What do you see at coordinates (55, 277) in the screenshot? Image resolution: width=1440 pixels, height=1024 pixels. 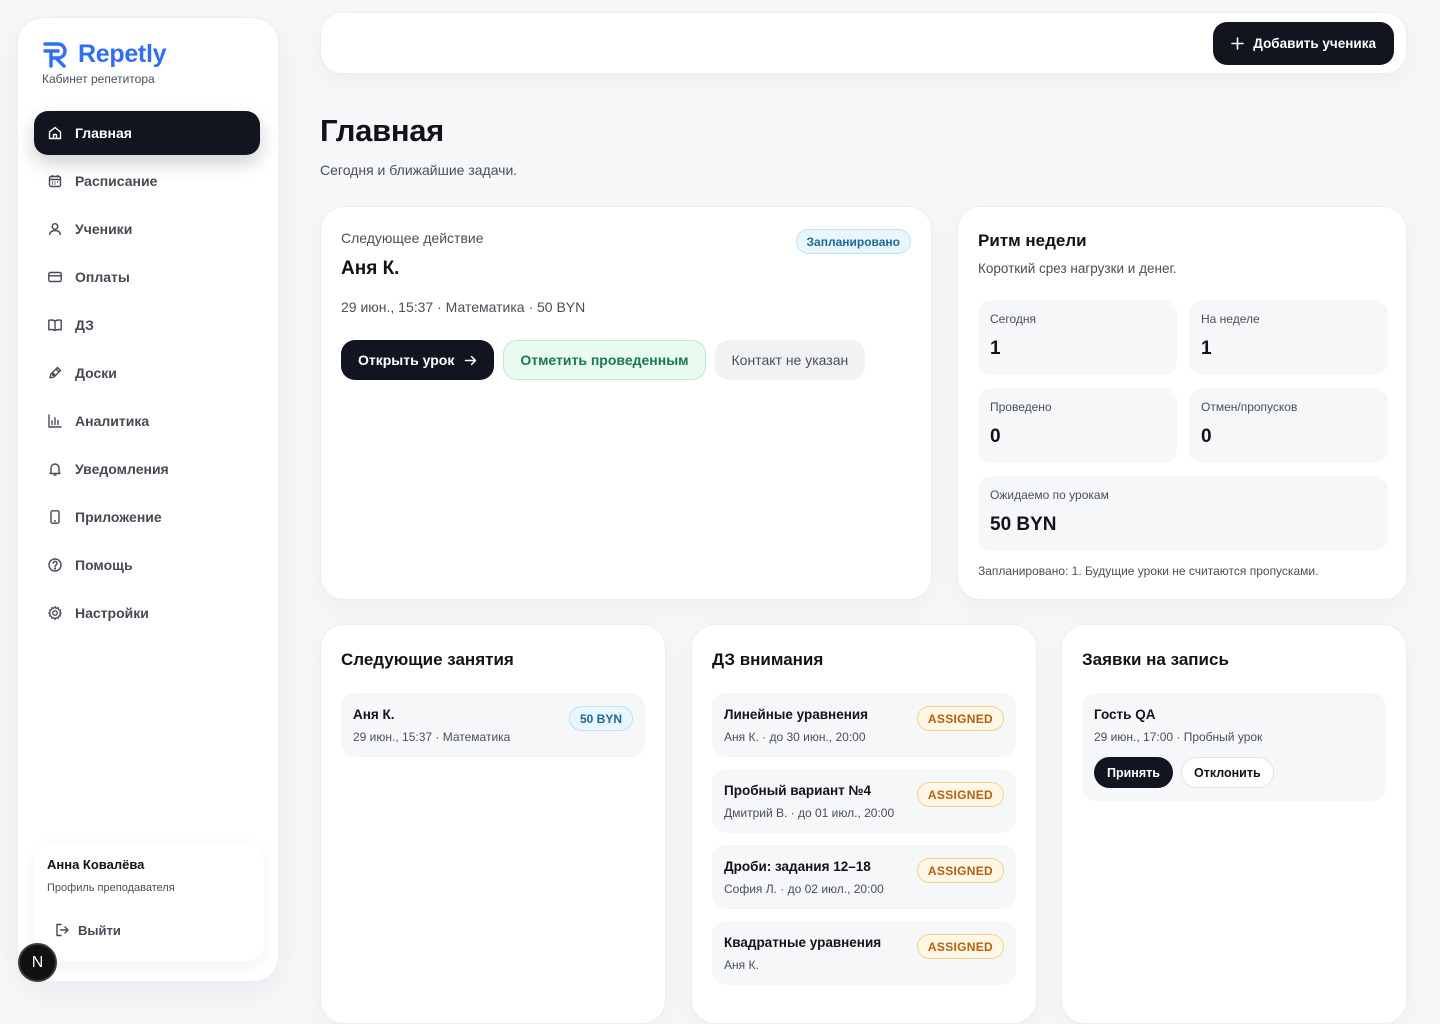 I see `card-icon` at bounding box center [55, 277].